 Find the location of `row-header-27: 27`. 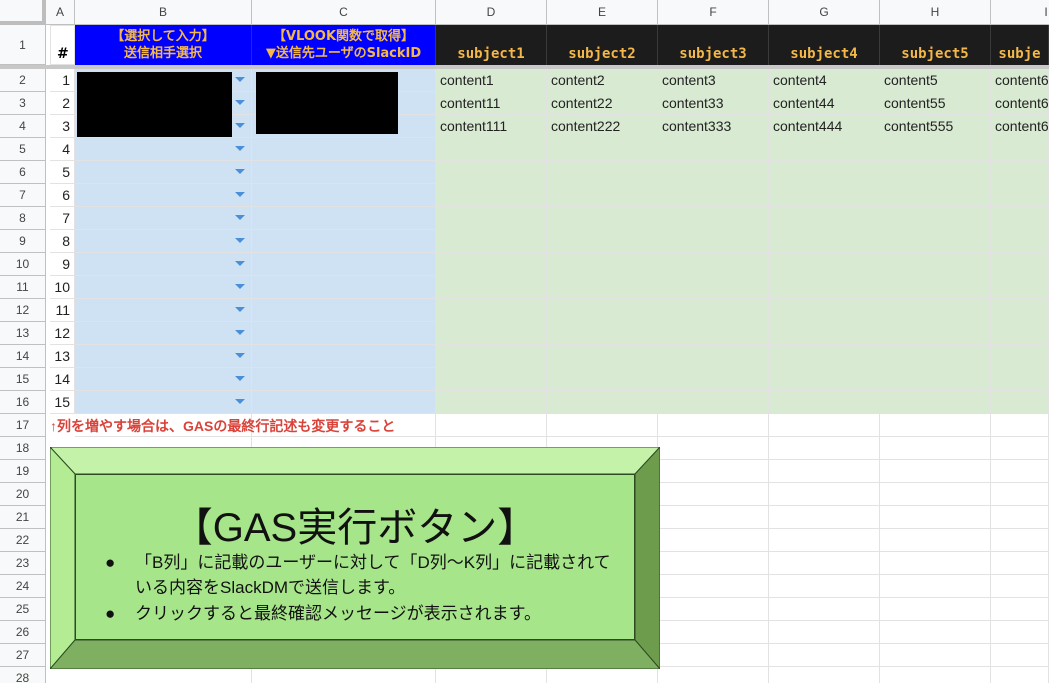

row-header-27: 27 is located at coordinates (23, 655).